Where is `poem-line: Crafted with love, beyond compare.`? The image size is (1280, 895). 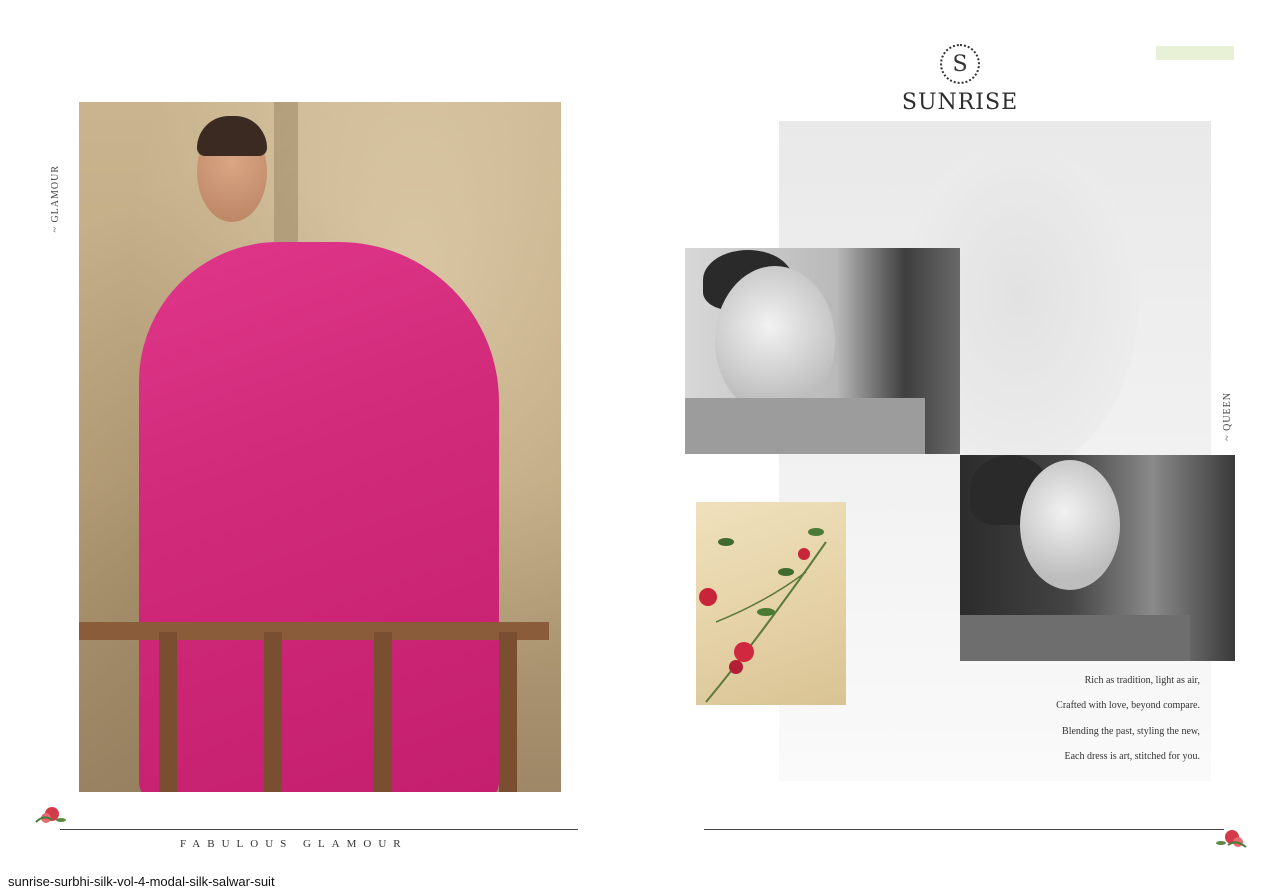
poem-line: Crafted with love, beyond compare. is located at coordinates (1128, 705).